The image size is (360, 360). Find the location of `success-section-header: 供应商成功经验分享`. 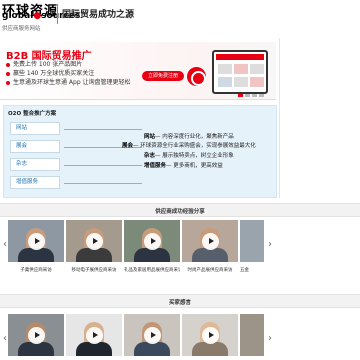

success-section-header: 供应商成功经验分享 is located at coordinates (180, 210).